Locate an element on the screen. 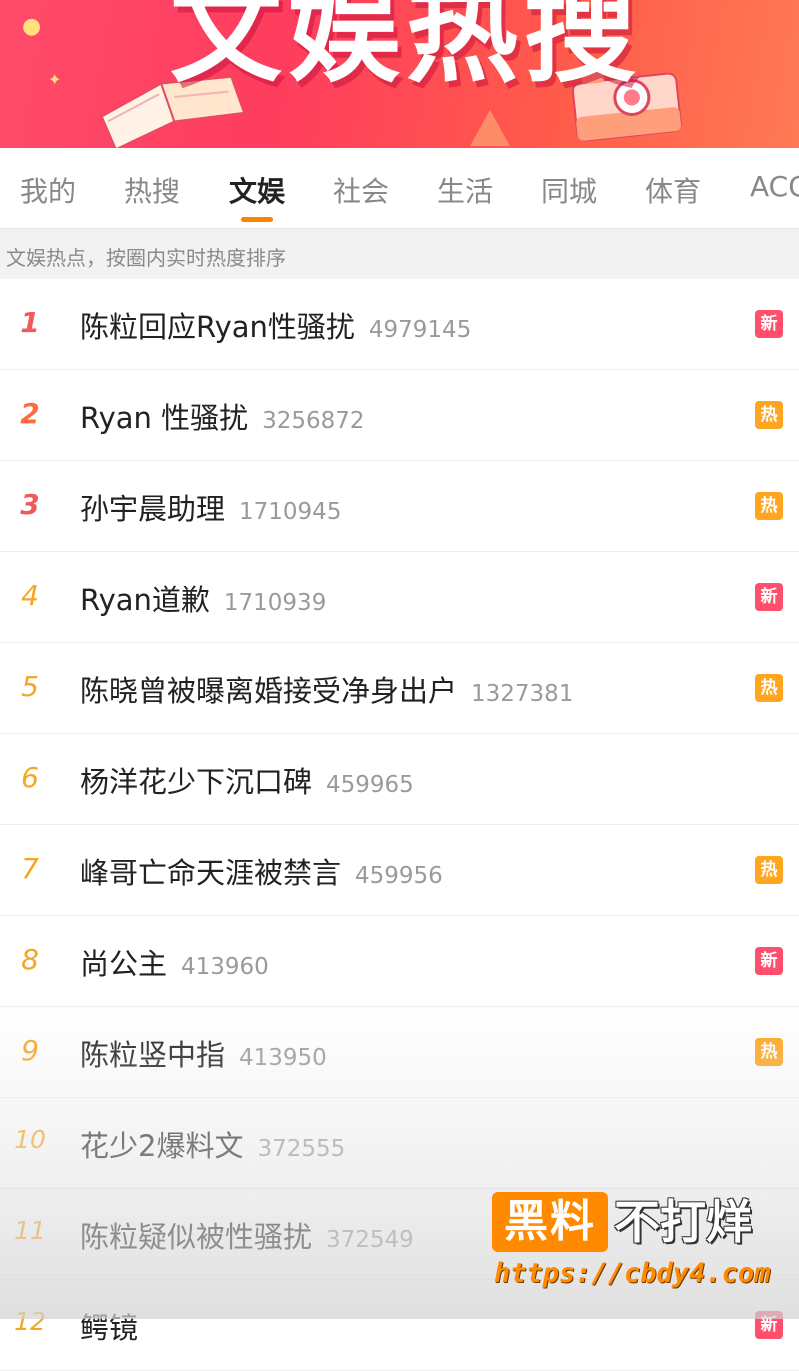 The width and height of the screenshot is (799, 1371). heat-value: 459956 is located at coordinates (399, 876).